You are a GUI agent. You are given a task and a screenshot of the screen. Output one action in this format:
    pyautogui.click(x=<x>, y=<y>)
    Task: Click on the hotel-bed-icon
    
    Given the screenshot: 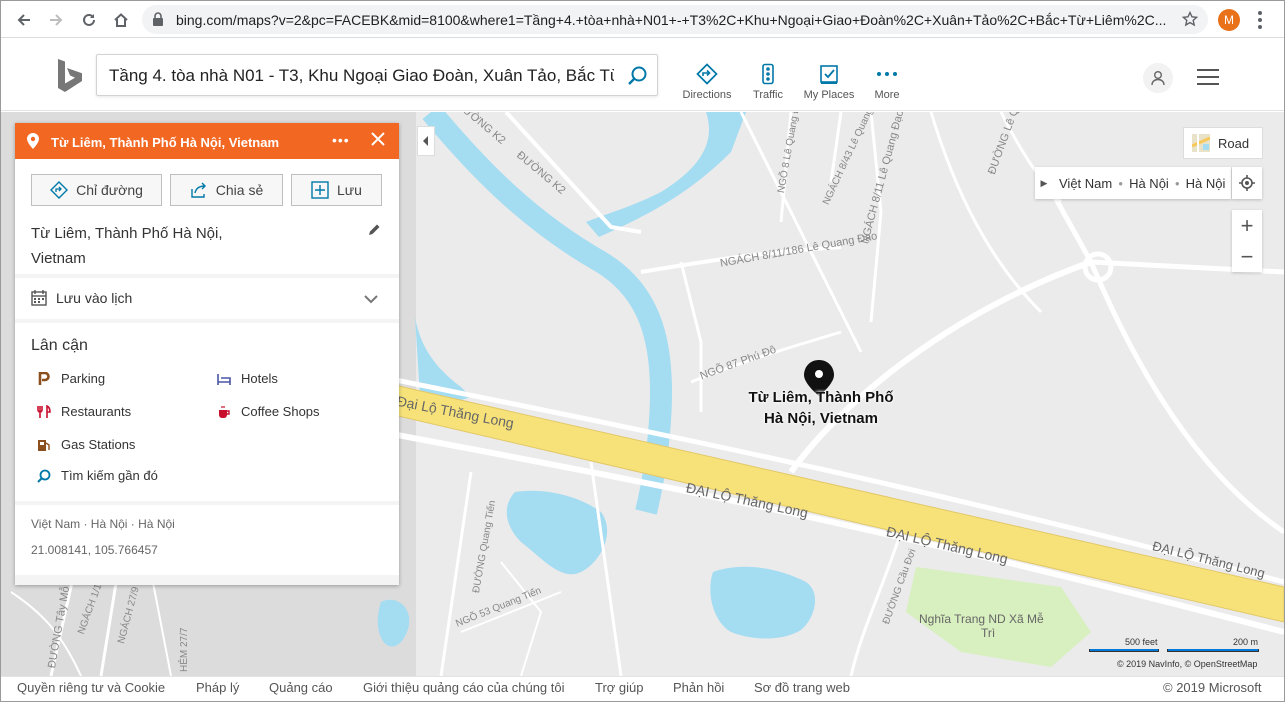 What is the action you would take?
    pyautogui.click(x=224, y=379)
    